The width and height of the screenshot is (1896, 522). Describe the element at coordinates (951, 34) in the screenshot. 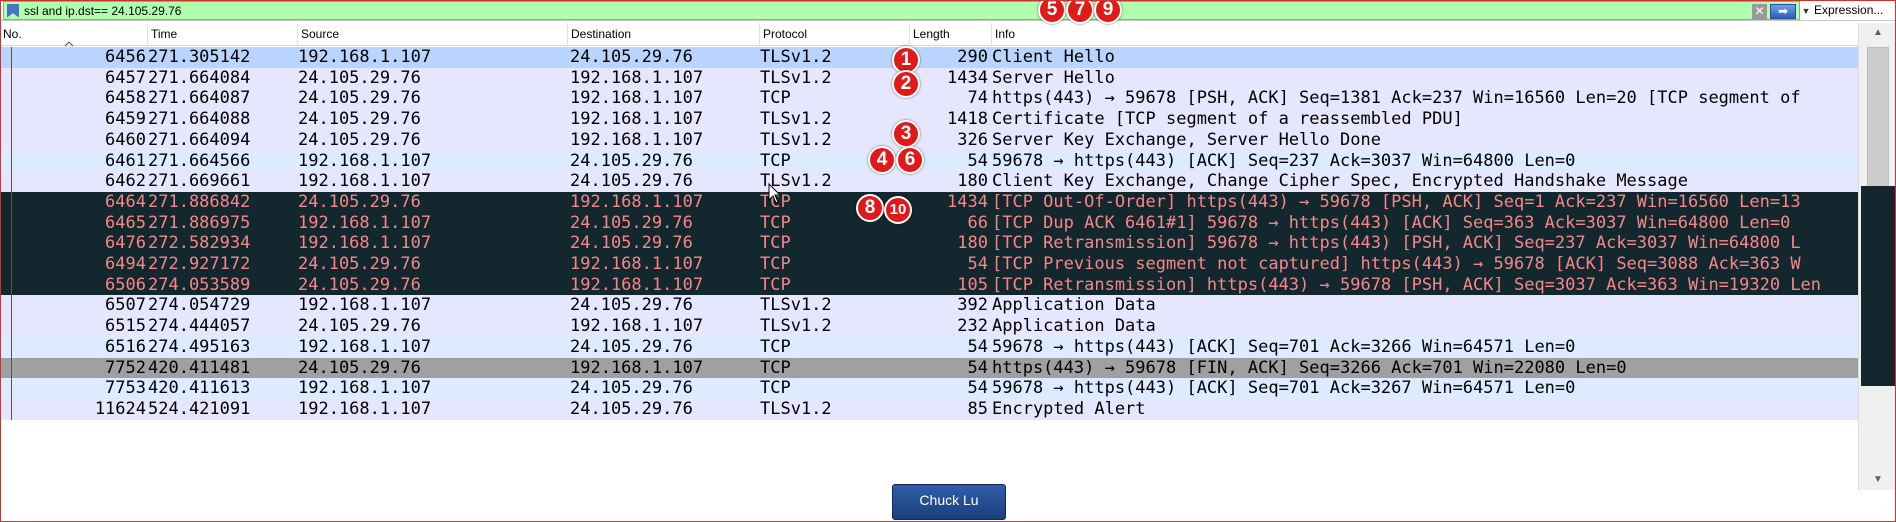

I see `column-header-length: Length` at that location.